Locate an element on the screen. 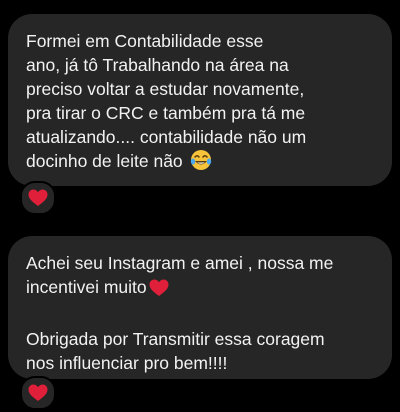 The height and width of the screenshot is (412, 400). message-line: nos influenciar pro bem!!!! is located at coordinates (127, 363).